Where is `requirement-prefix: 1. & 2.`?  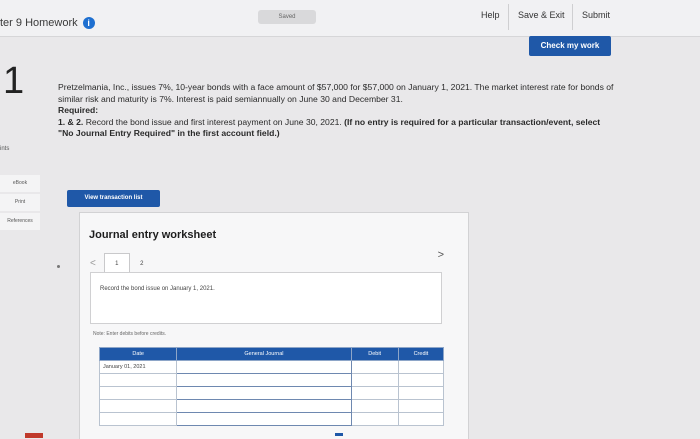 requirement-prefix: 1. & 2. is located at coordinates (71, 121).